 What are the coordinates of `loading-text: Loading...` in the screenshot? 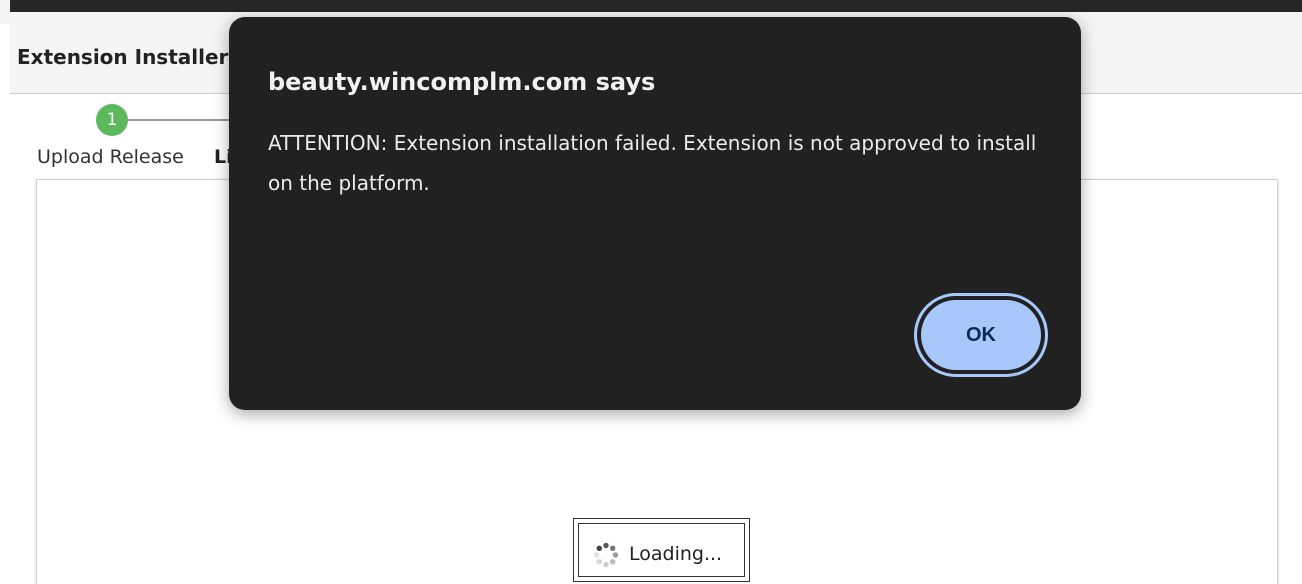 It's located at (676, 554).